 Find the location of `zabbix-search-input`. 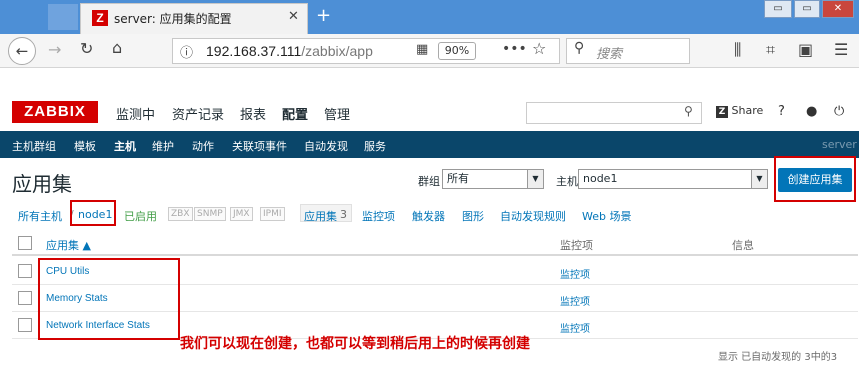

zabbix-search-input is located at coordinates (614, 113).